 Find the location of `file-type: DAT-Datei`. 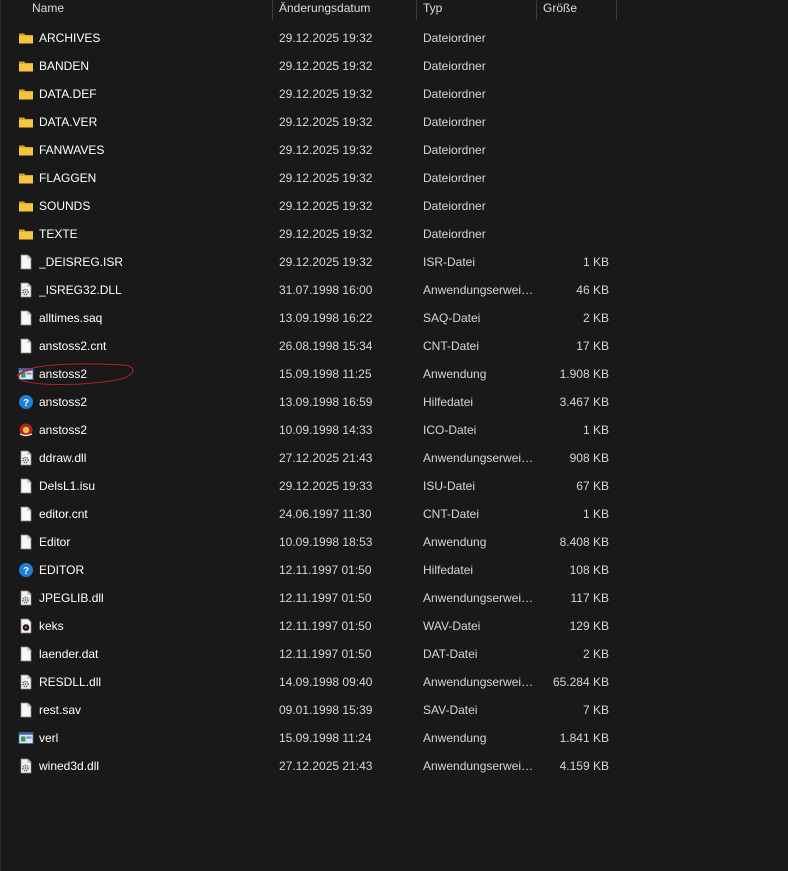

file-type: DAT-Datei is located at coordinates (450, 654).